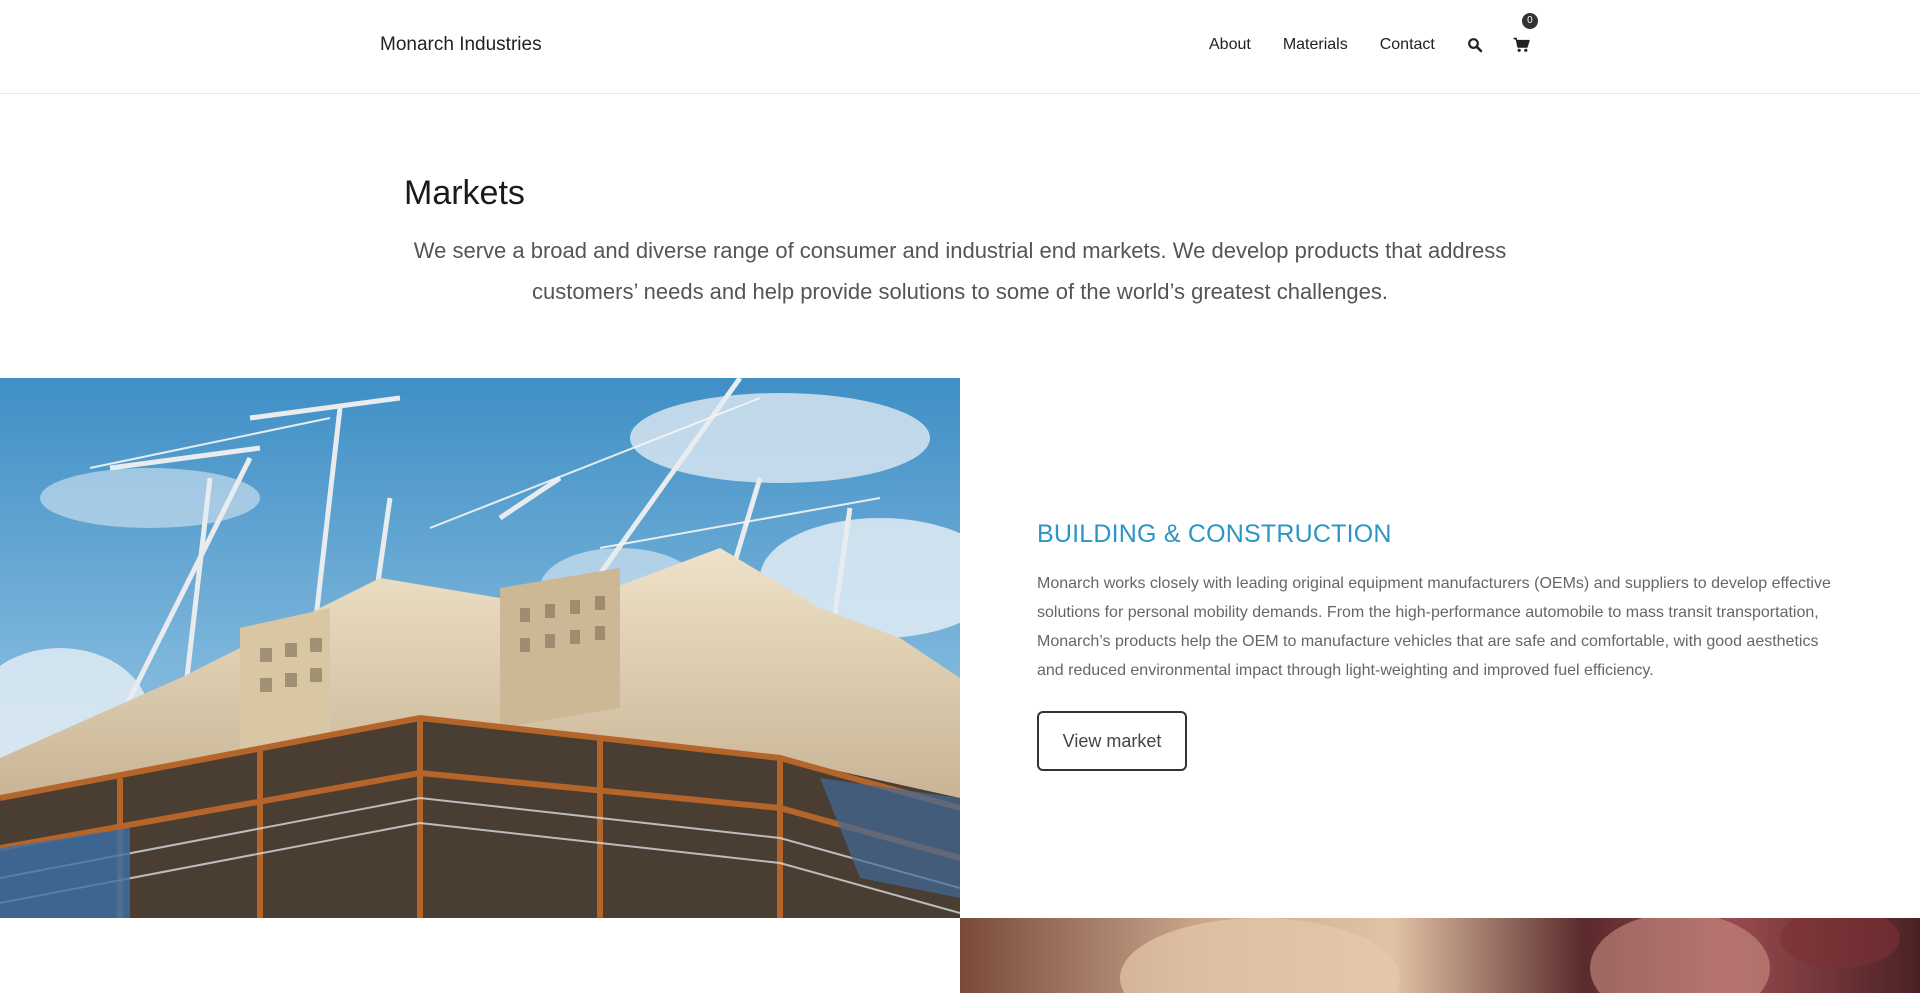 The image size is (1920, 993). Describe the element at coordinates (1112, 741) in the screenshot. I see `view-market-button: View market` at that location.